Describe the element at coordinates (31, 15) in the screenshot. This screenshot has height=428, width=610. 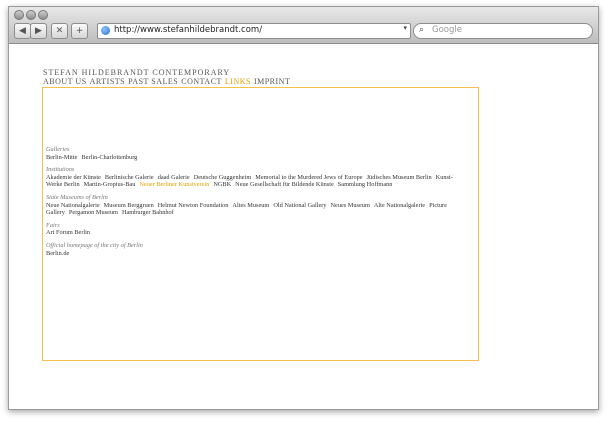
I see `minimize-window-icon` at that location.